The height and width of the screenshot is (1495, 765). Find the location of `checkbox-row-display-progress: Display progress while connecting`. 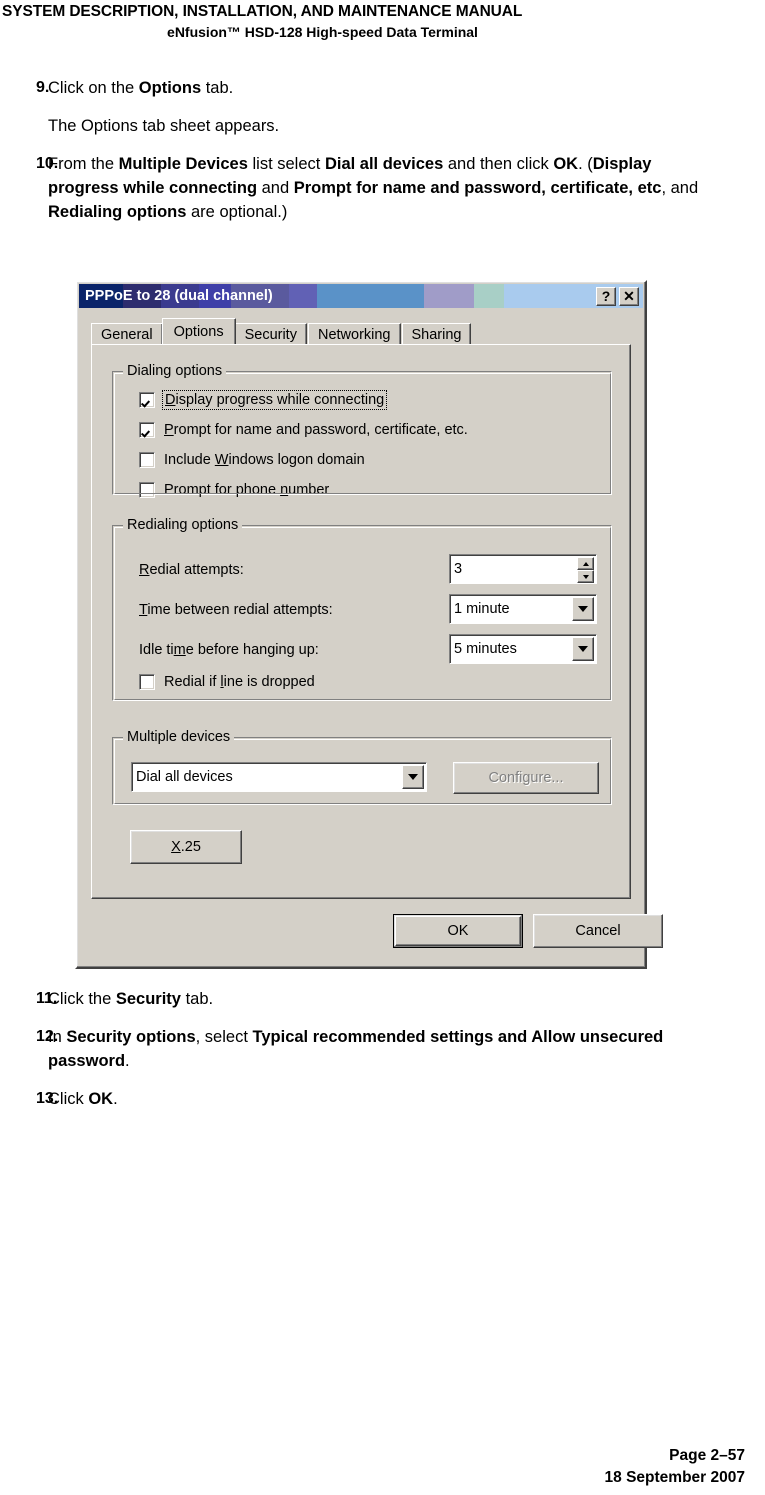

checkbox-row-display-progress: Display progress while connecting is located at coordinates (263, 400).